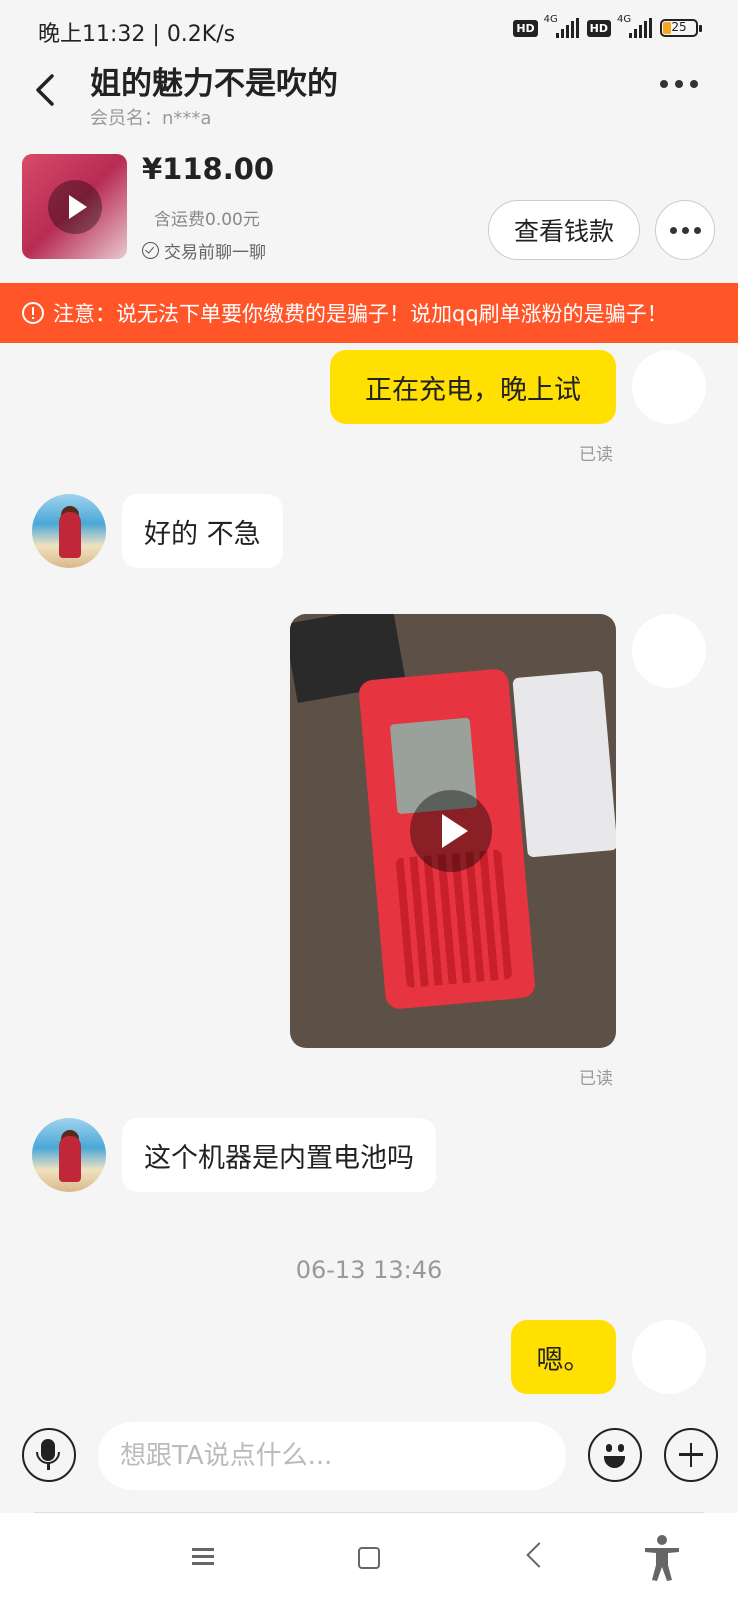  I want to click on product-thumbnail, so click(74, 206).